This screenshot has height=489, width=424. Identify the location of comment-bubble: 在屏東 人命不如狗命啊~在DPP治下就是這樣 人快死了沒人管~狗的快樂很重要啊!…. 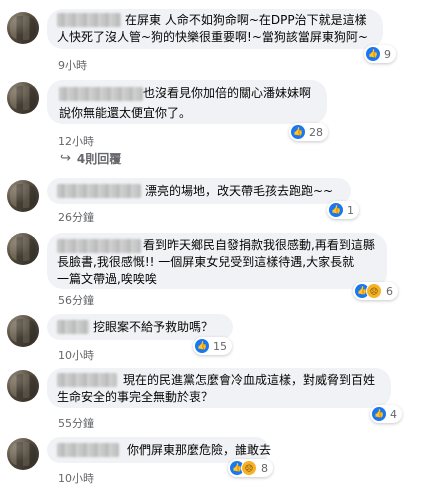
(215, 29).